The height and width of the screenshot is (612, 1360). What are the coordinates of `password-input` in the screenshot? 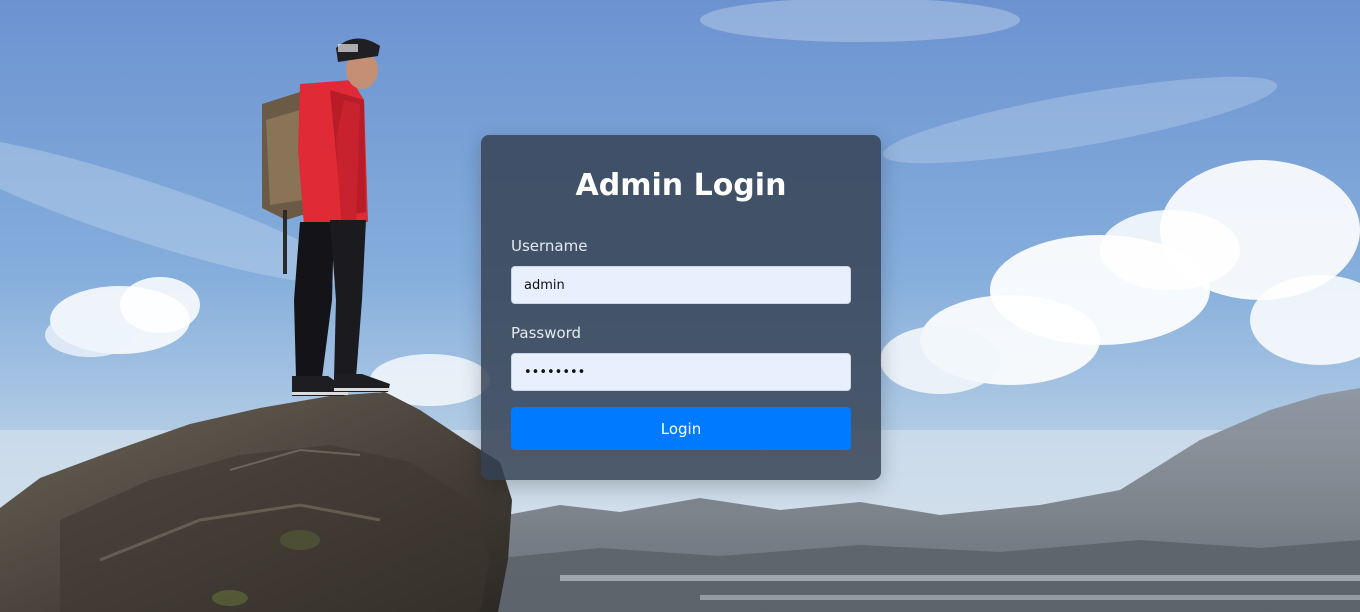 It's located at (681, 372).